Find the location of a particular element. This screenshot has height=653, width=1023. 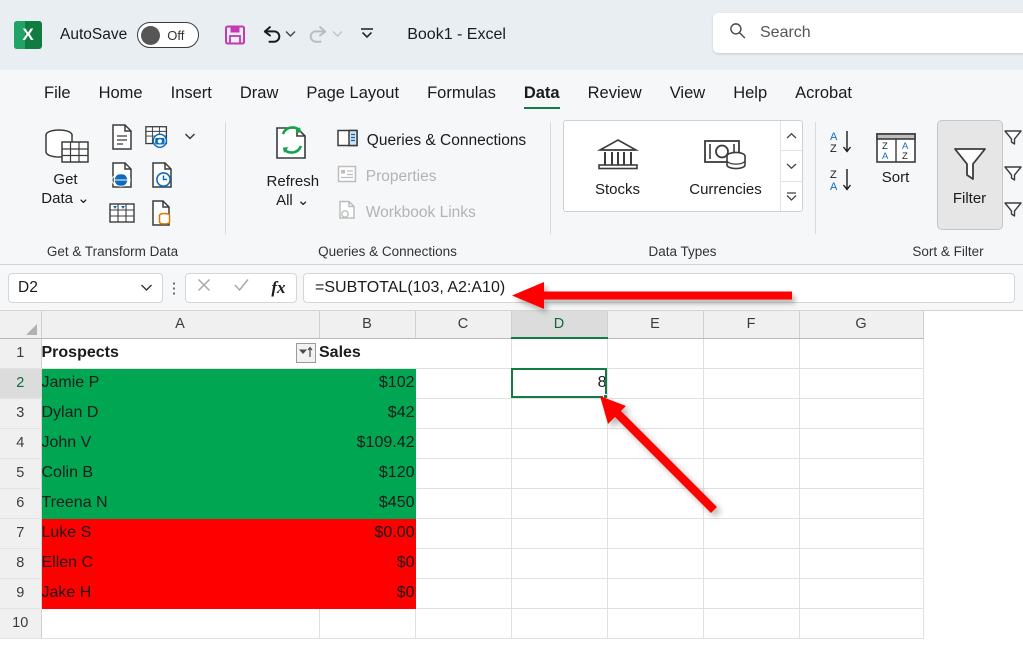

scroll-down-button is located at coordinates (791, 165).